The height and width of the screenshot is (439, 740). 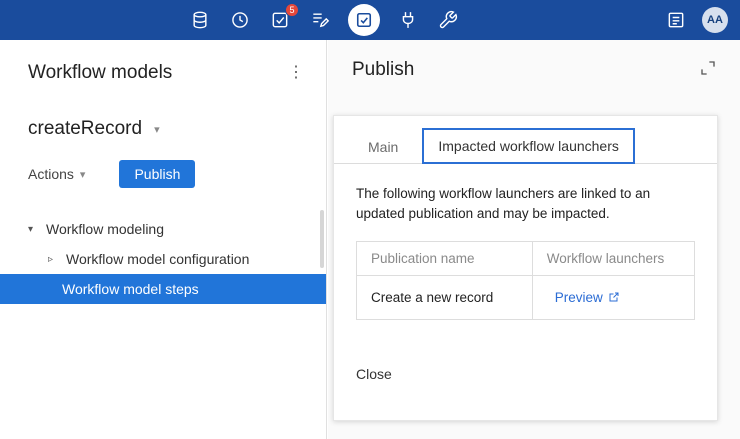 What do you see at coordinates (320, 20) in the screenshot?
I see `audit-icon` at bounding box center [320, 20].